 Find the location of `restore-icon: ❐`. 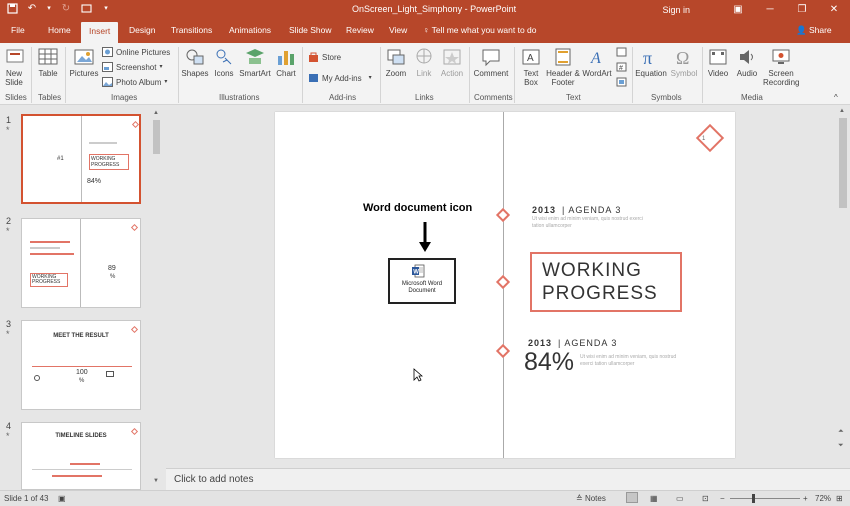

restore-icon: ❐ is located at coordinates (802, 9).